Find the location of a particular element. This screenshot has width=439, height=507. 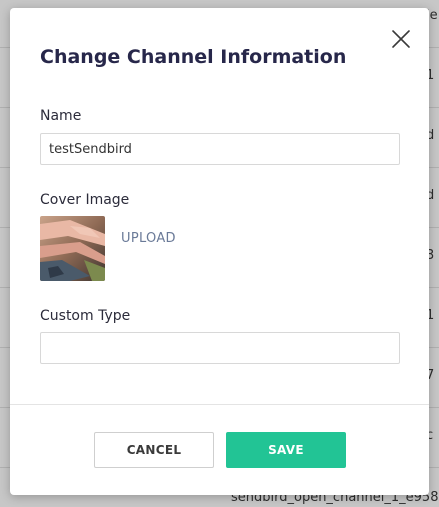

name-label: Name is located at coordinates (61, 116).